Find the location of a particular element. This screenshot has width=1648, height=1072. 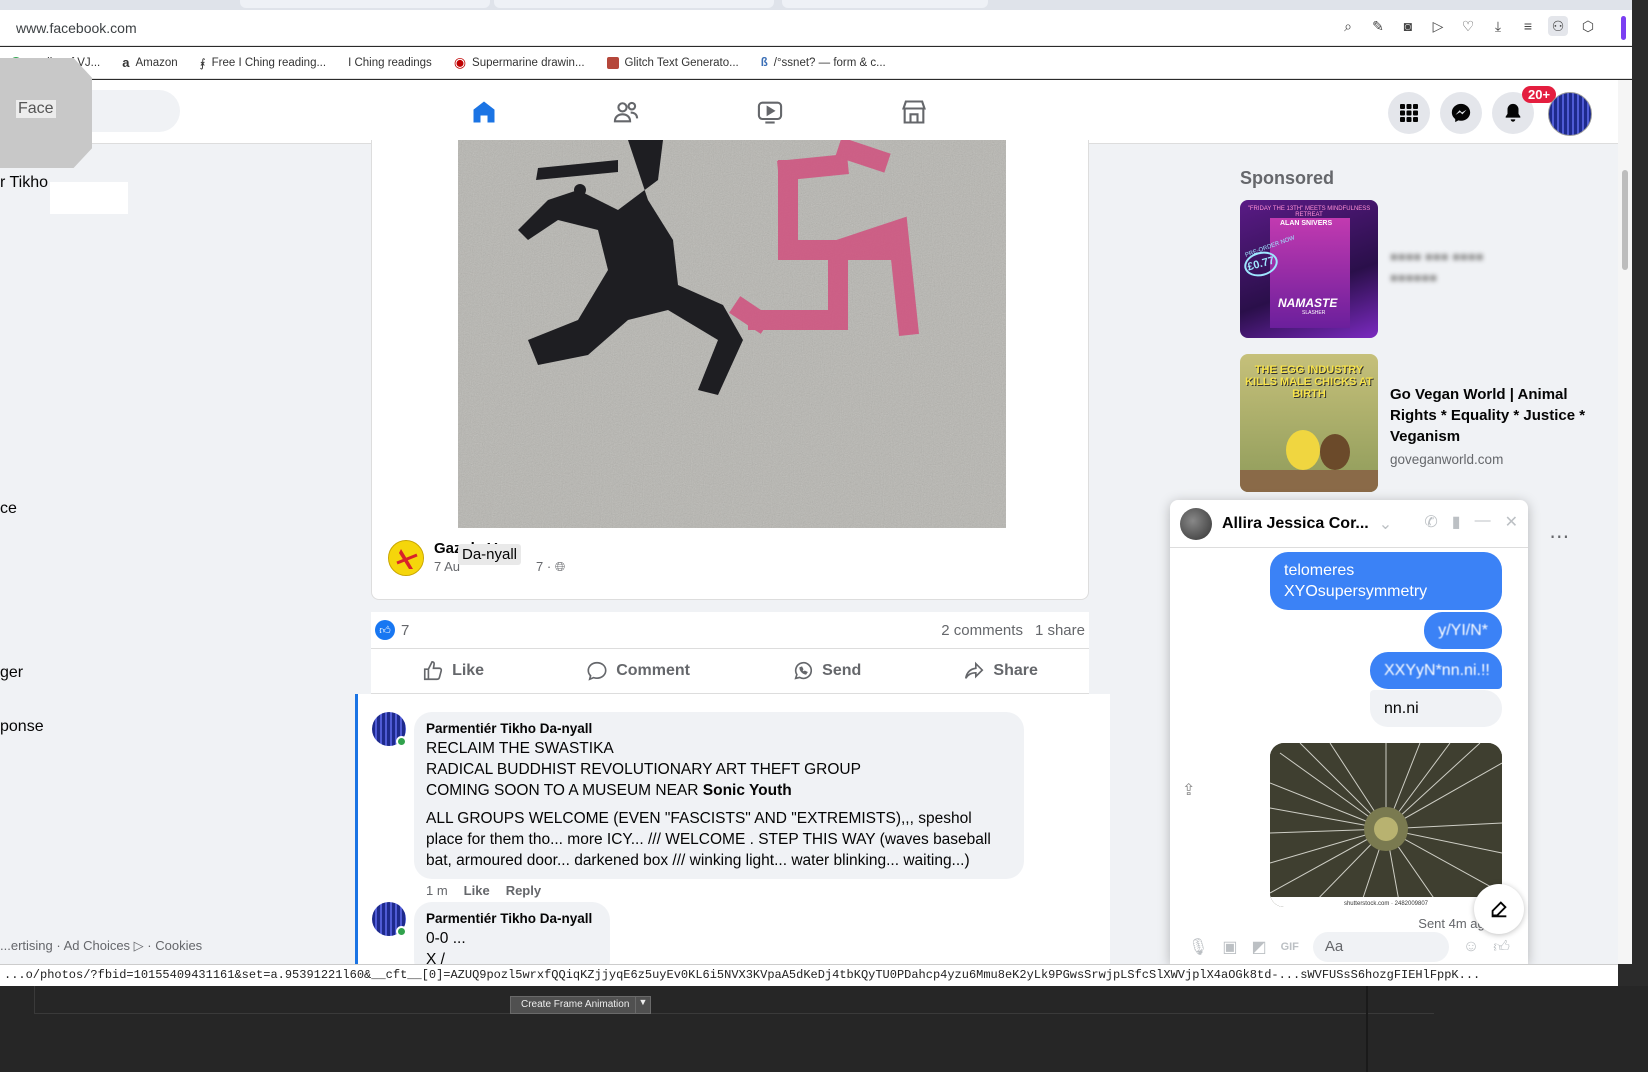

comment-label: Comment is located at coordinates (653, 670).